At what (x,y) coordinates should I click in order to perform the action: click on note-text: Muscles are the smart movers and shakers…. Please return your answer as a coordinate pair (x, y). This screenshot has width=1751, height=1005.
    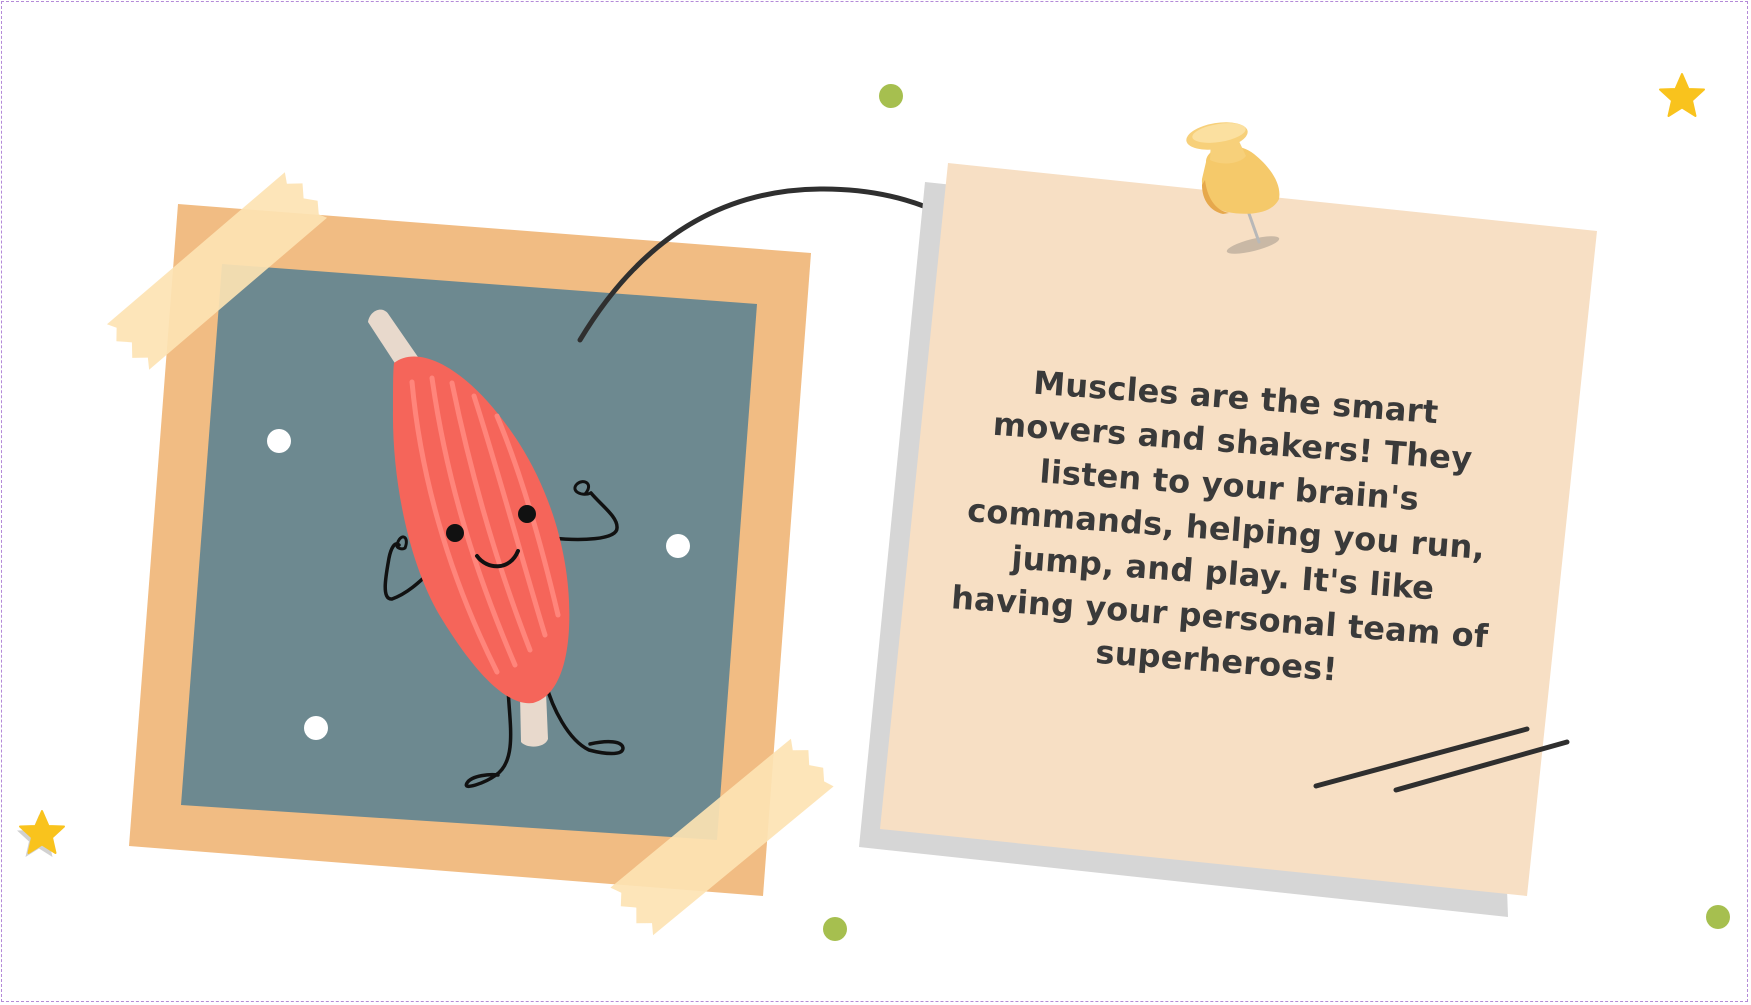
    Looking at the image, I should click on (1220, 526).